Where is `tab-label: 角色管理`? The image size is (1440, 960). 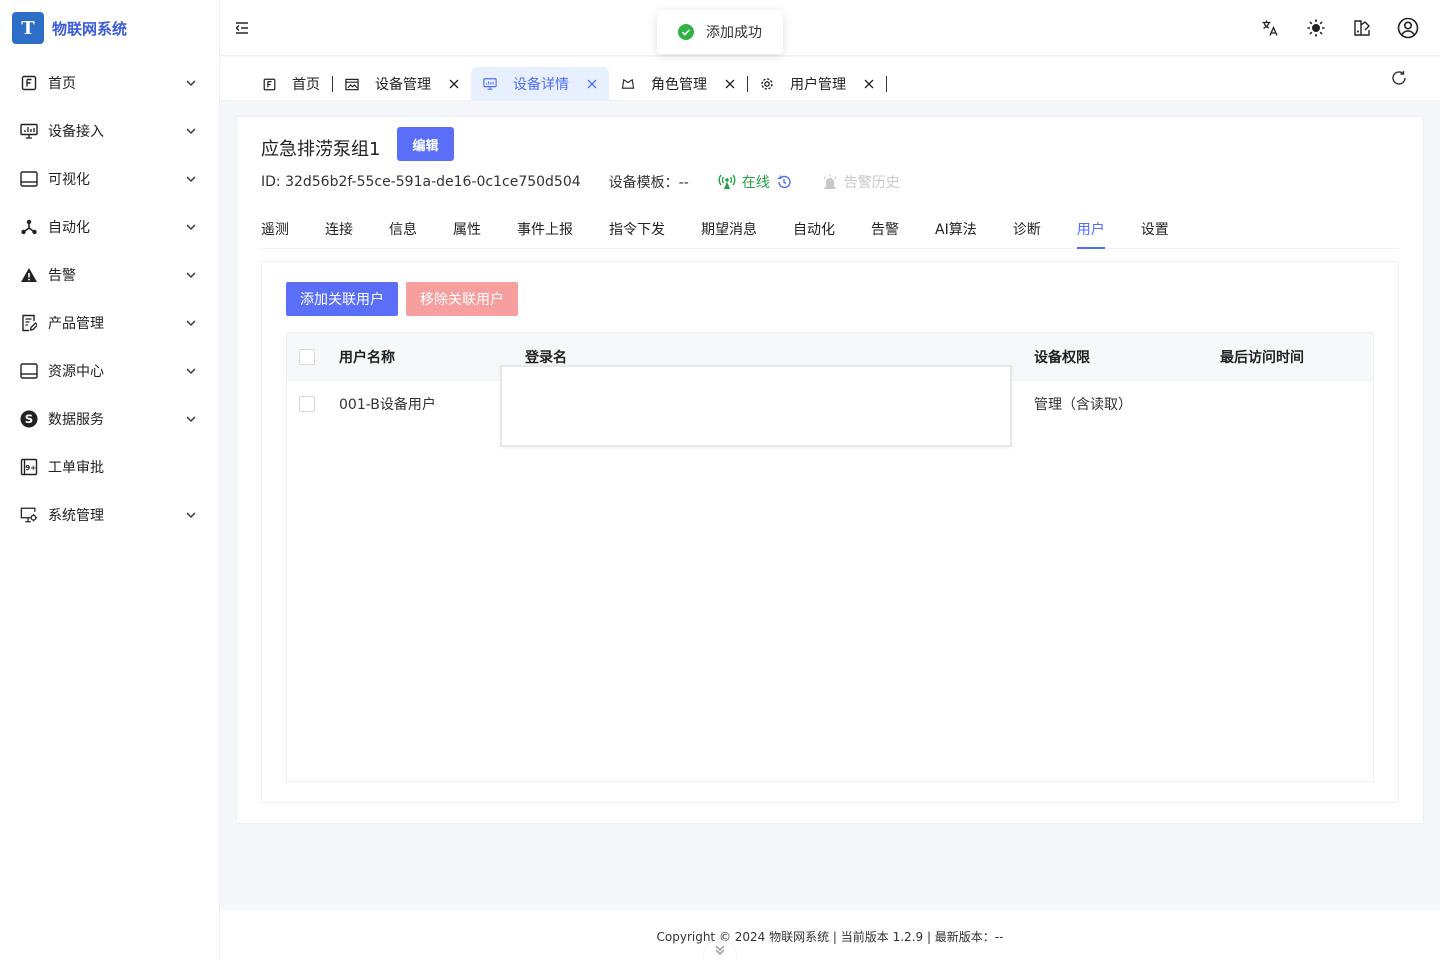
tab-label: 角色管理 is located at coordinates (679, 85).